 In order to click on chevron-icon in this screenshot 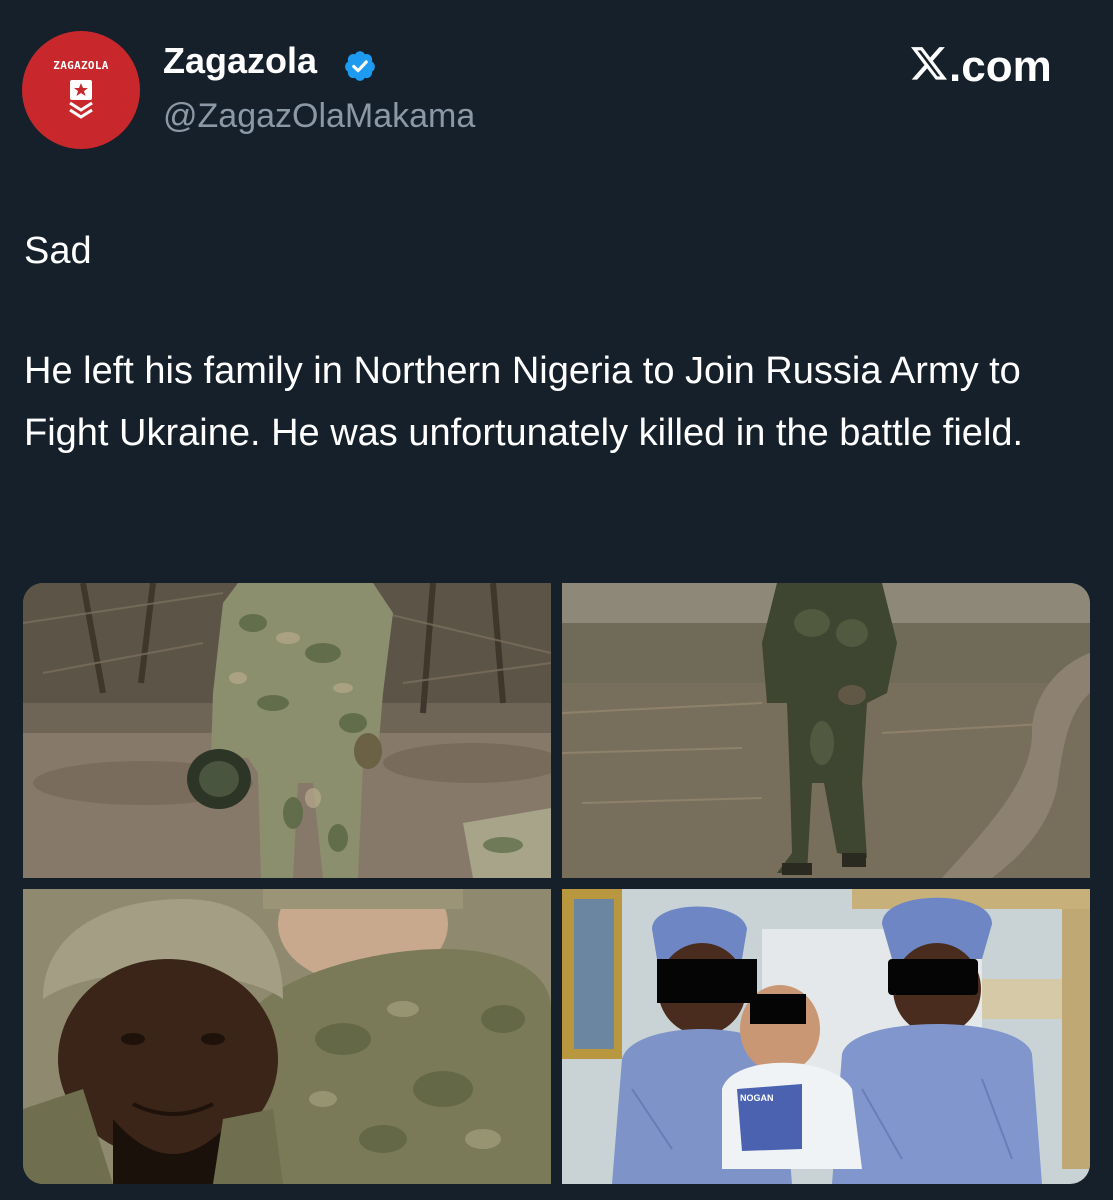, I will do `click(81, 106)`.